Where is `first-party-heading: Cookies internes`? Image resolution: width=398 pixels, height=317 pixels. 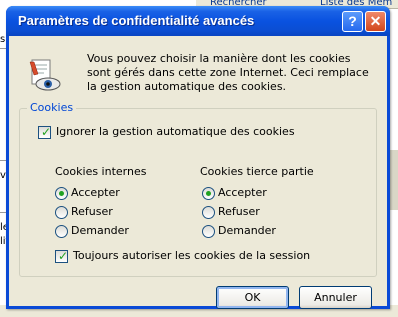 first-party-heading: Cookies internes is located at coordinates (101, 171).